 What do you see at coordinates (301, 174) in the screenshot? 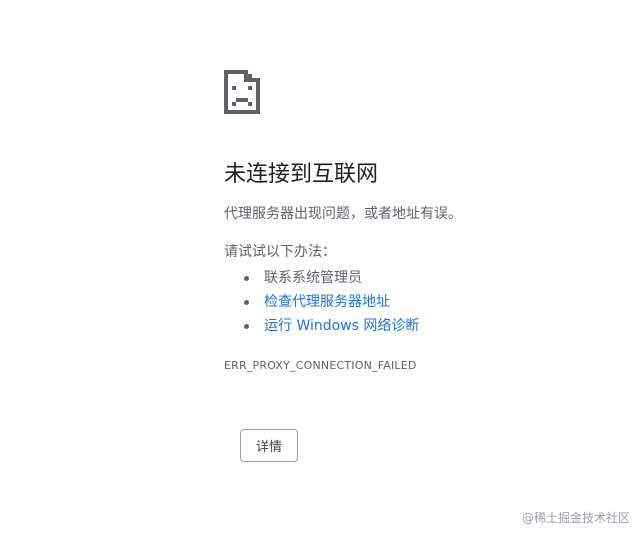
I see `page-title: 未连接到互联网` at bounding box center [301, 174].